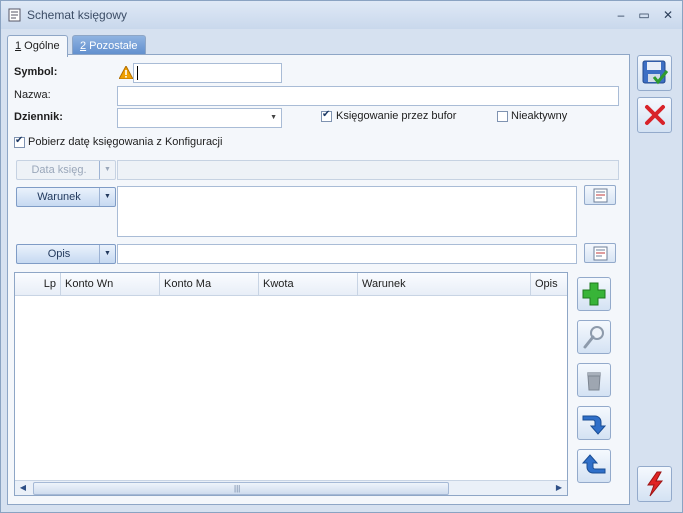 The width and height of the screenshot is (683, 513). I want to click on move-up-button, so click(594, 466).